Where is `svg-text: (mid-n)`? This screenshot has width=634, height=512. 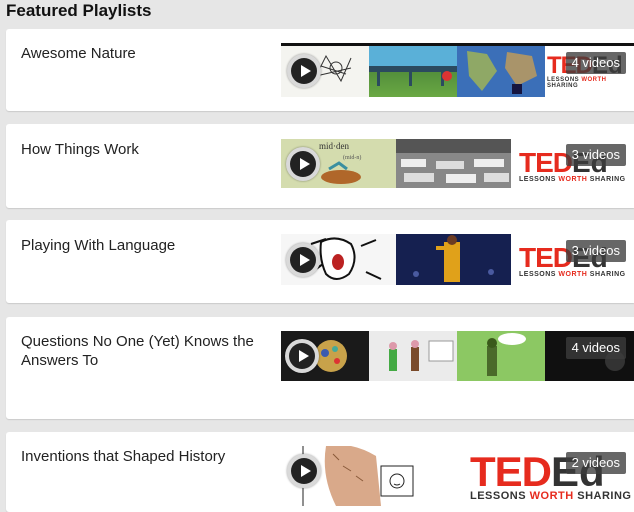
svg-text: (mid-n) is located at coordinates (352, 157).